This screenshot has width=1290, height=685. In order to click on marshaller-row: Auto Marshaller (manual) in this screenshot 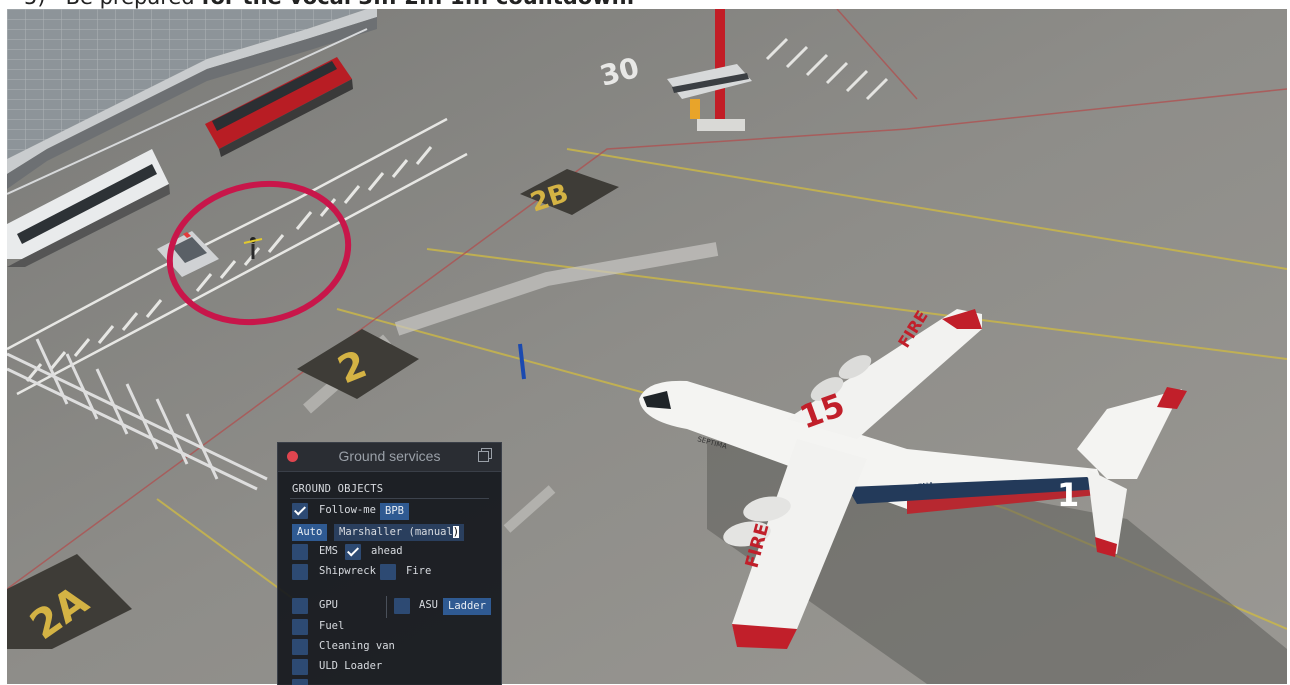, I will do `click(392, 533)`.